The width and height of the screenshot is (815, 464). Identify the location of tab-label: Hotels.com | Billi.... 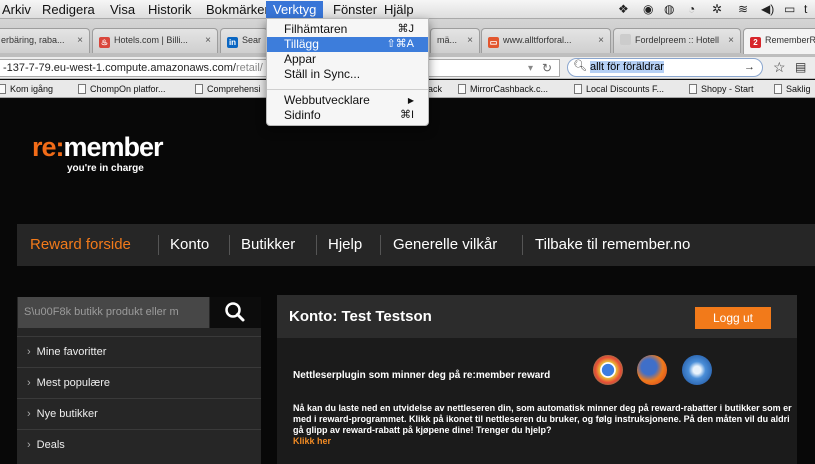
(151, 40).